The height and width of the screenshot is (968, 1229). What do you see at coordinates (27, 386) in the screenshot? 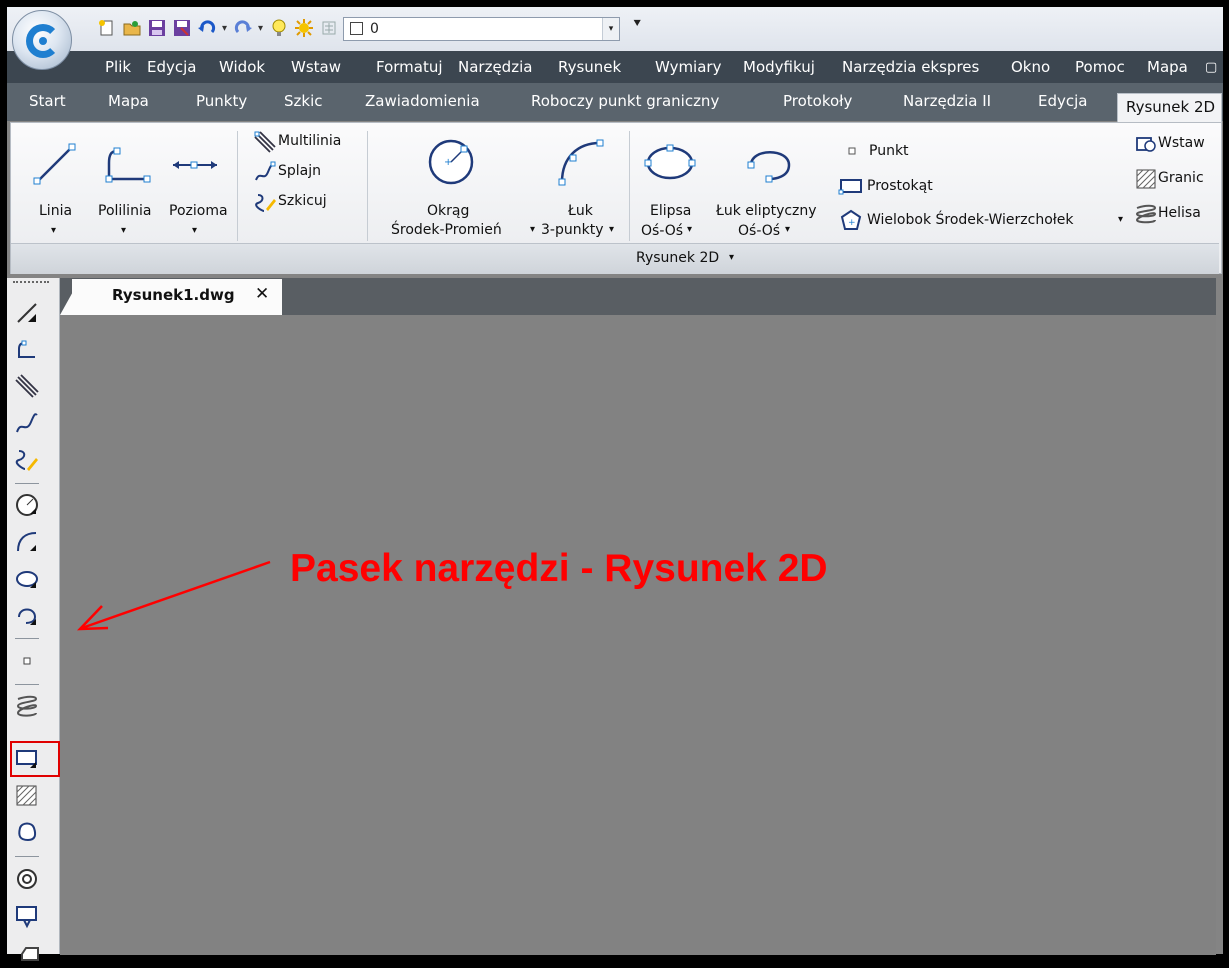
I see `toolbar-multiline-icon` at bounding box center [27, 386].